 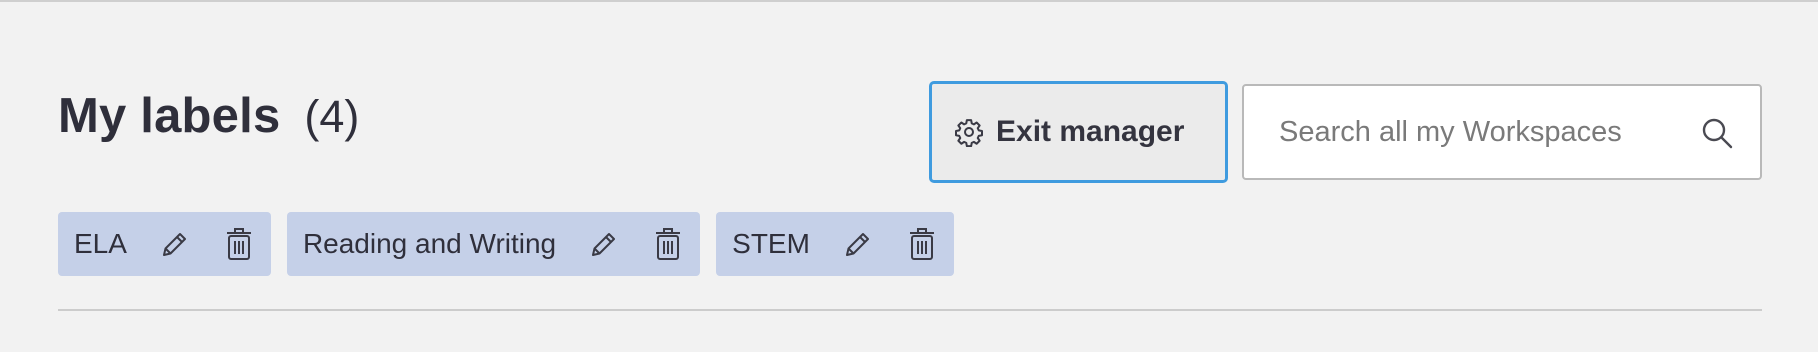 What do you see at coordinates (169, 116) in the screenshot?
I see `page-title-text: My labels` at bounding box center [169, 116].